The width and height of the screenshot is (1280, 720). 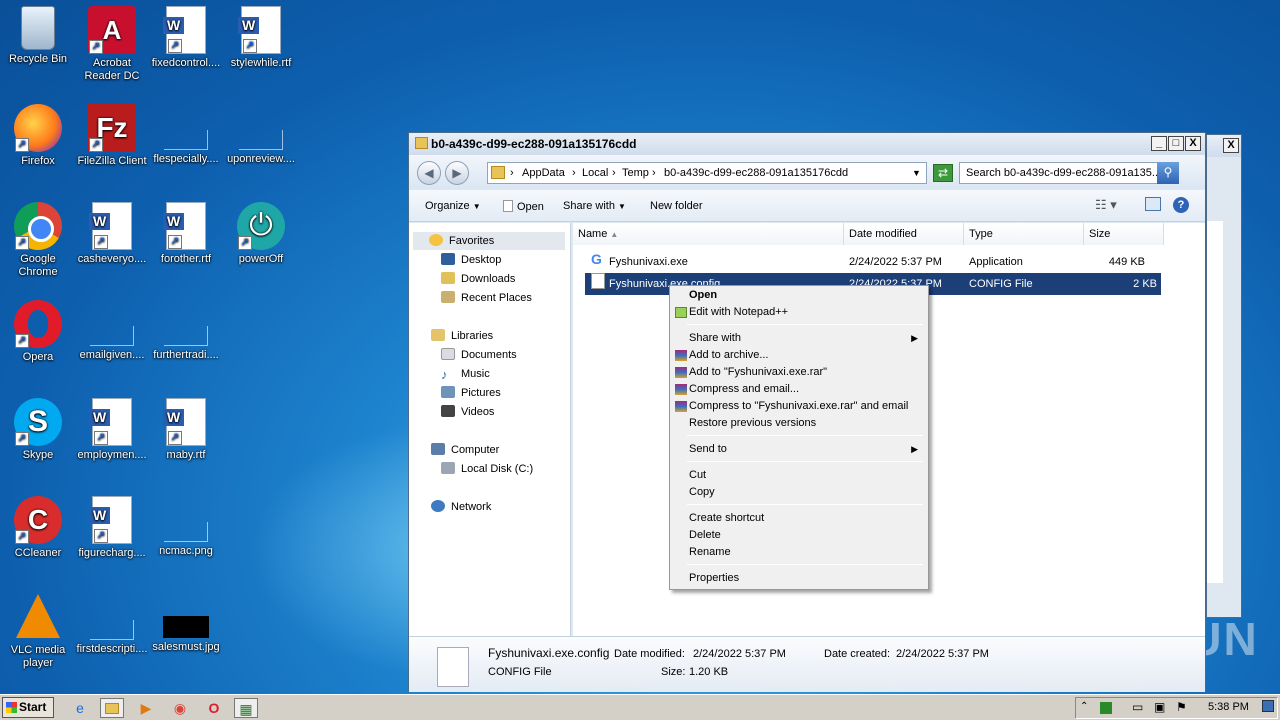 I want to click on desktop-icon-label: ncmac.png, so click(x=186, y=551).